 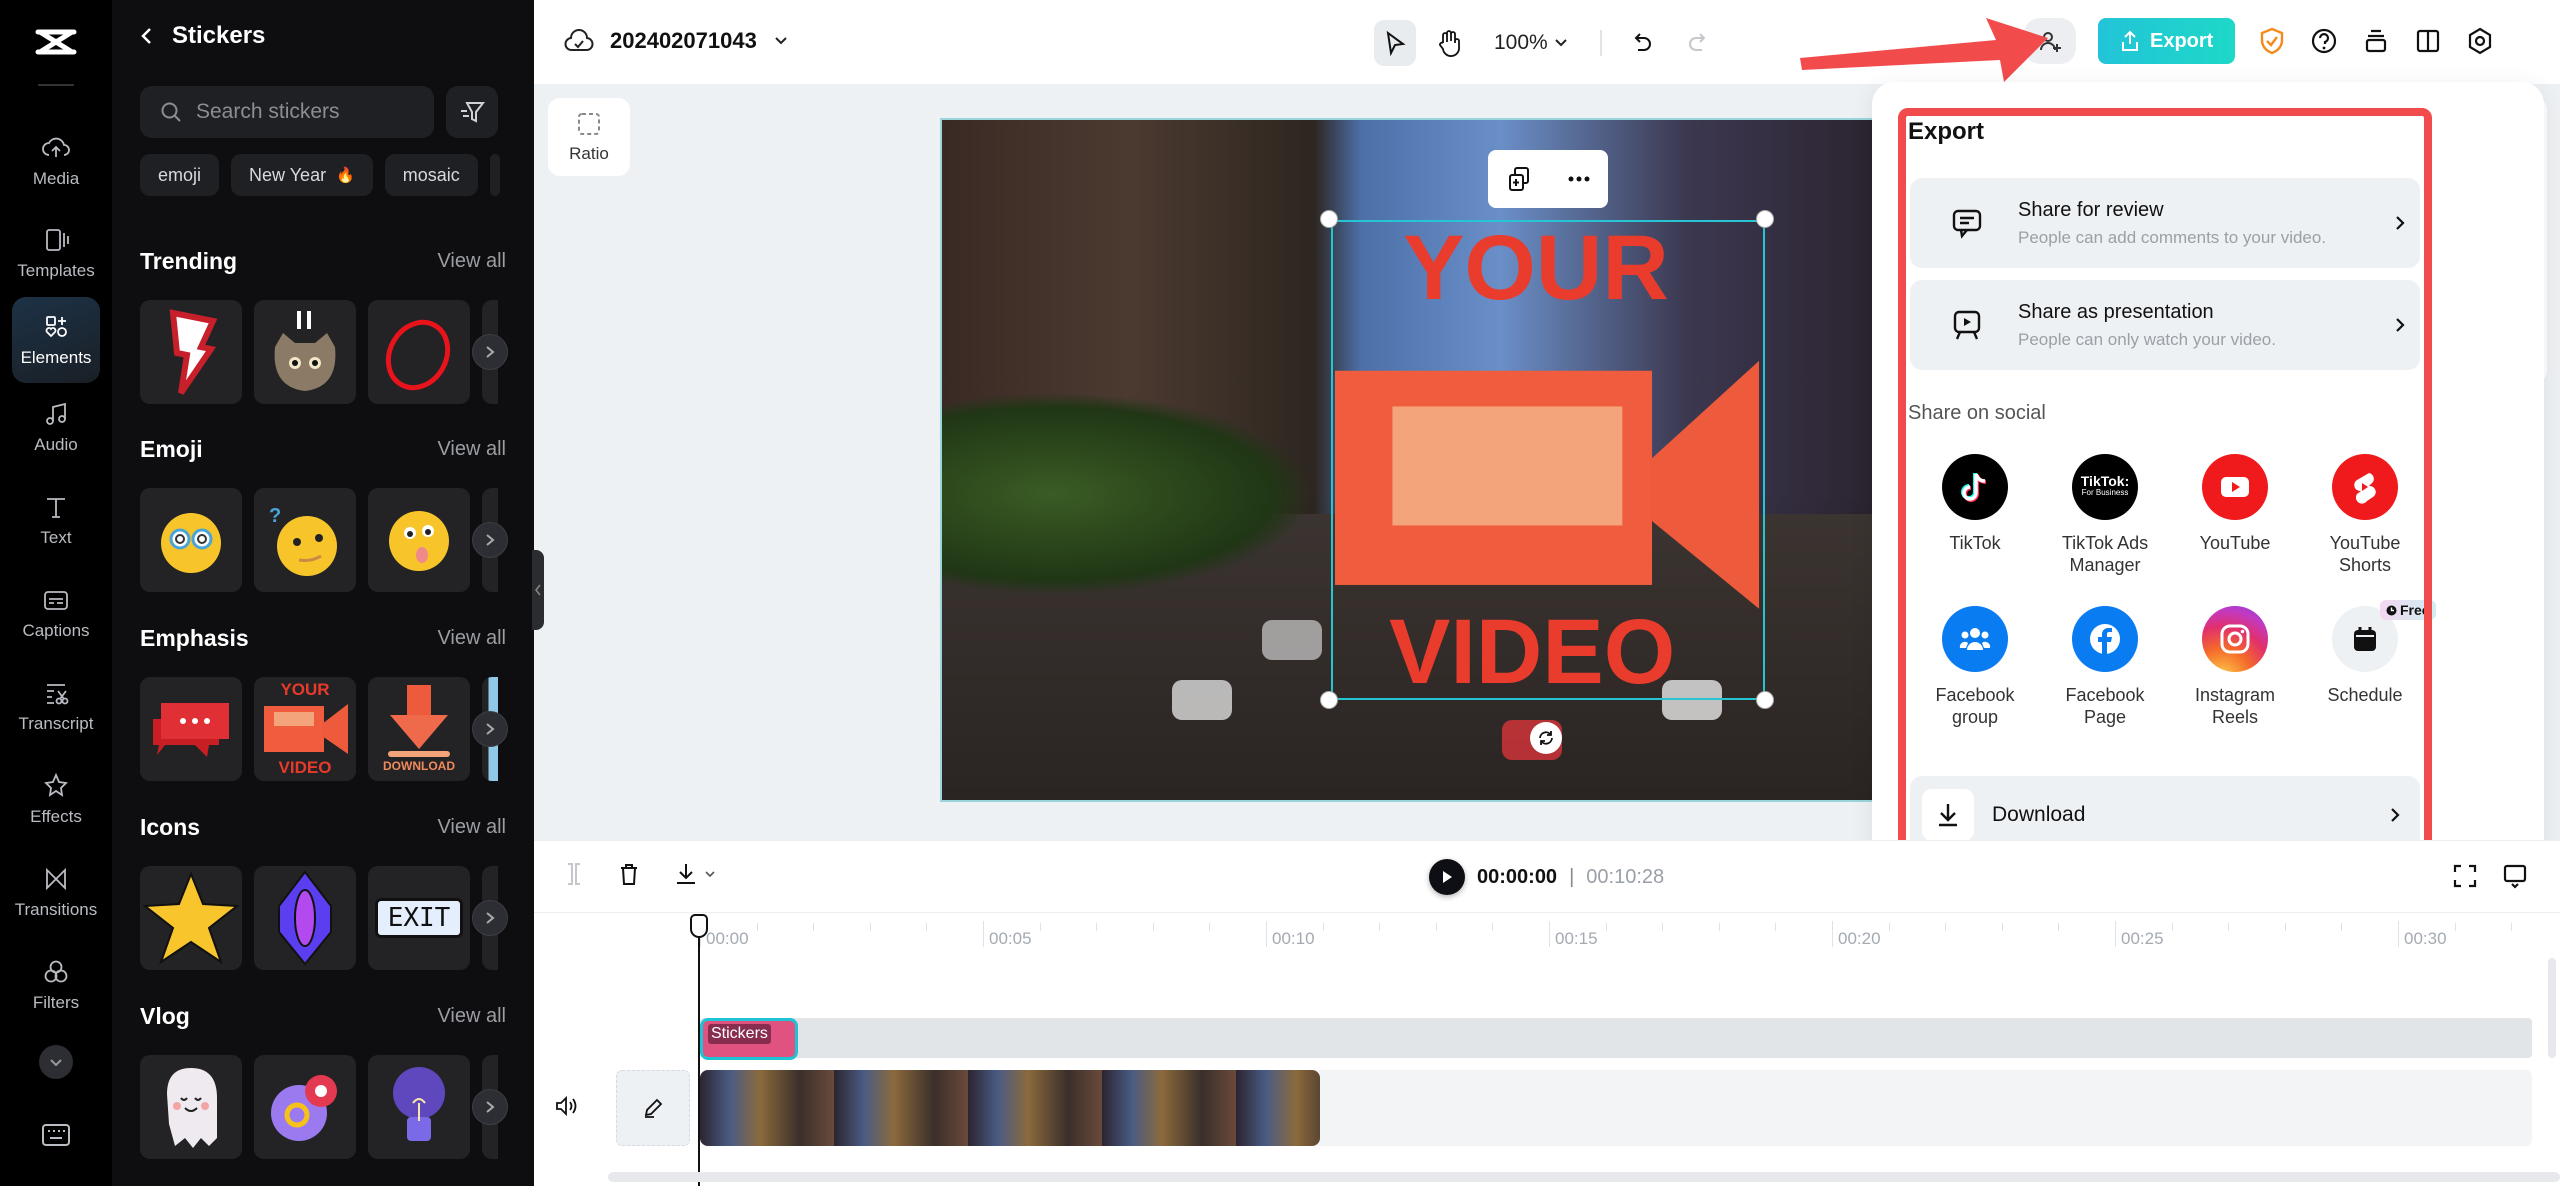 I want to click on redo-button, so click(x=1697, y=43).